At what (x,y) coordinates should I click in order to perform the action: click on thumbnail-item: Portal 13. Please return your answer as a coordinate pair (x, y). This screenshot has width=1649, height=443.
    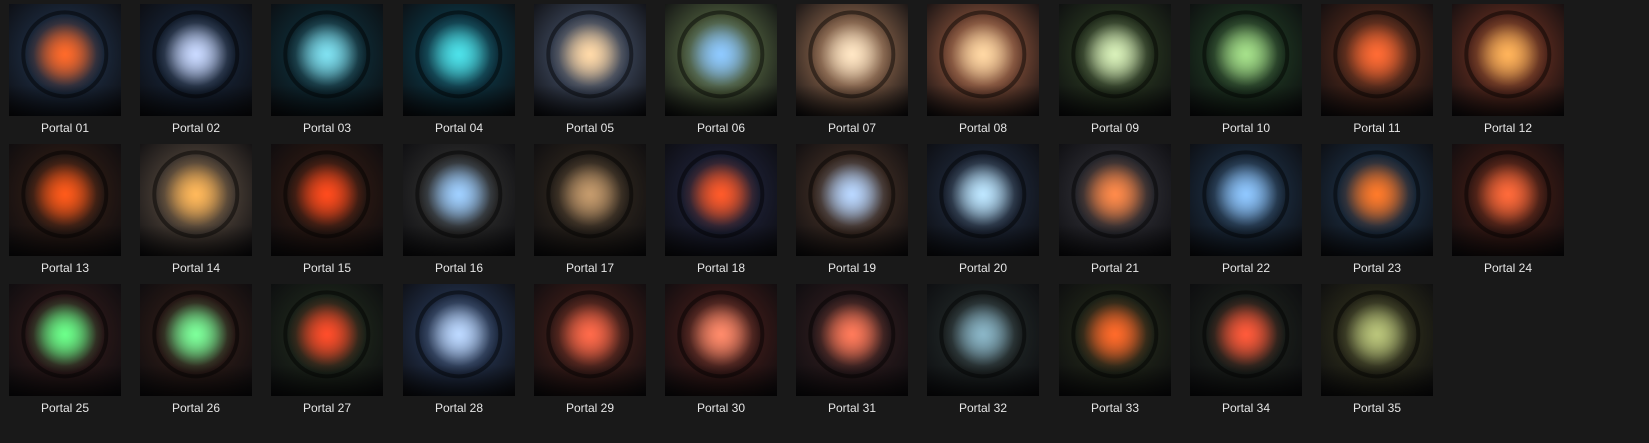
    Looking at the image, I should click on (65, 210).